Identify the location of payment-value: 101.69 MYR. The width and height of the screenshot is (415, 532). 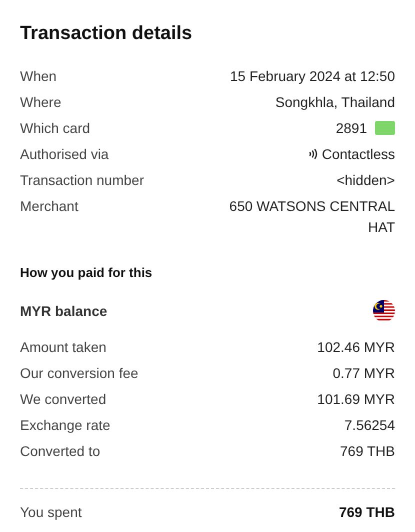
(356, 399).